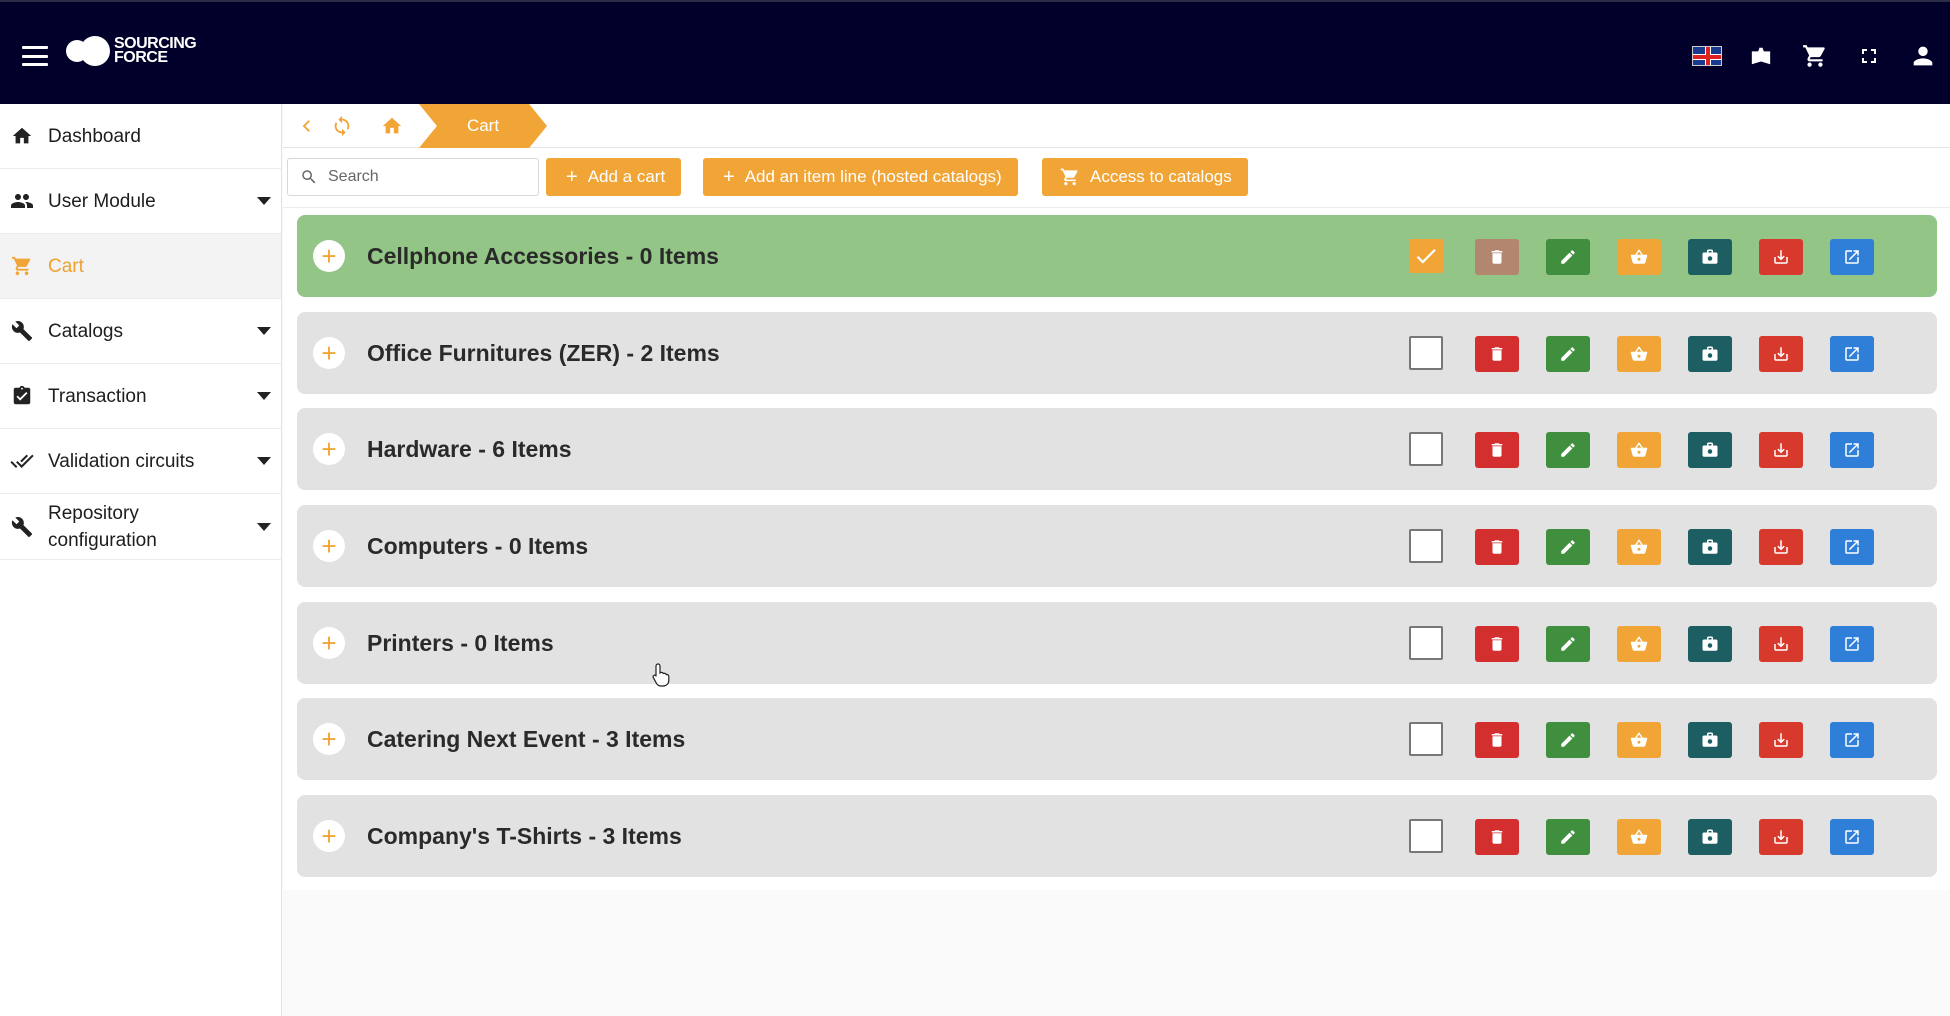 The image size is (1950, 1016). I want to click on pencil-icon, so click(1568, 837).